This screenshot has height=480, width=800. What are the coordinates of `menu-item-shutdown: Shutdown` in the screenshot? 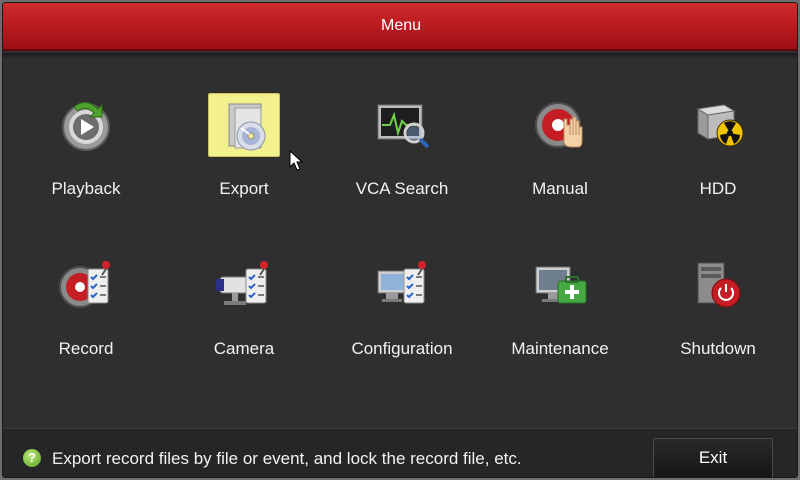 It's located at (718, 298).